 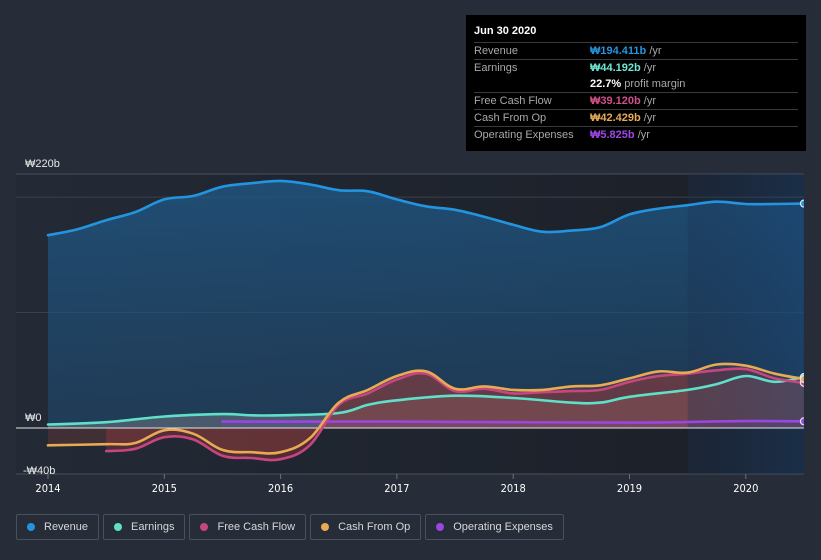 What do you see at coordinates (280, 488) in the screenshot?
I see `x-tick-label: 2016` at bounding box center [280, 488].